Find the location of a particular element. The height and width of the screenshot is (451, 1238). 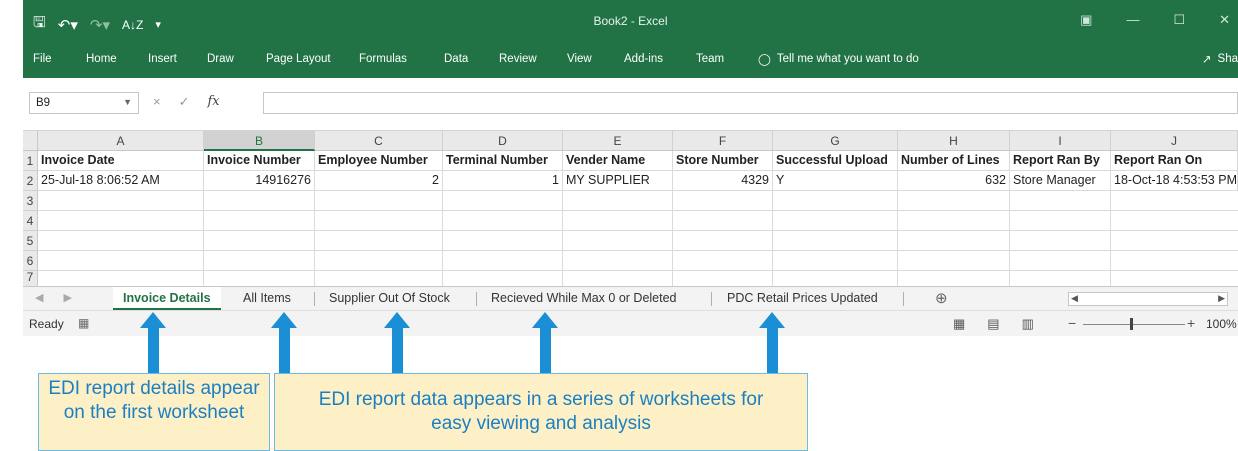

zoom-out-icon: − is located at coordinates (1072, 323).